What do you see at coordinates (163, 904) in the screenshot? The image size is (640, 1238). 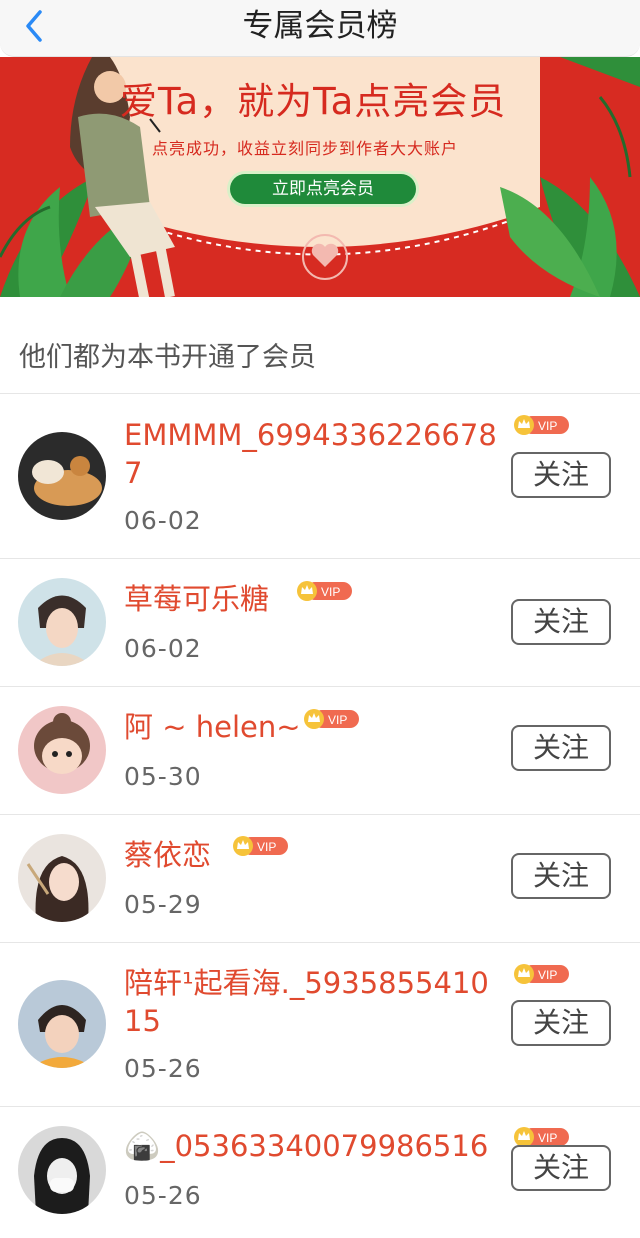 I see `member-date: 05-29` at bounding box center [163, 904].